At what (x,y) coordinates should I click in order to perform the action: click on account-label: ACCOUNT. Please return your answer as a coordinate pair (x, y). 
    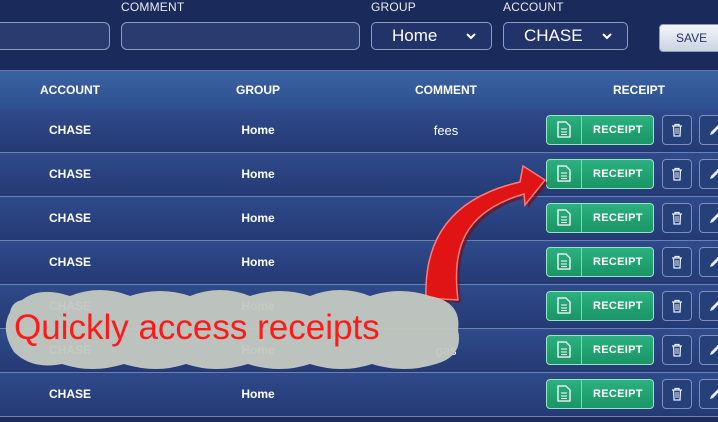
    Looking at the image, I should click on (533, 7).